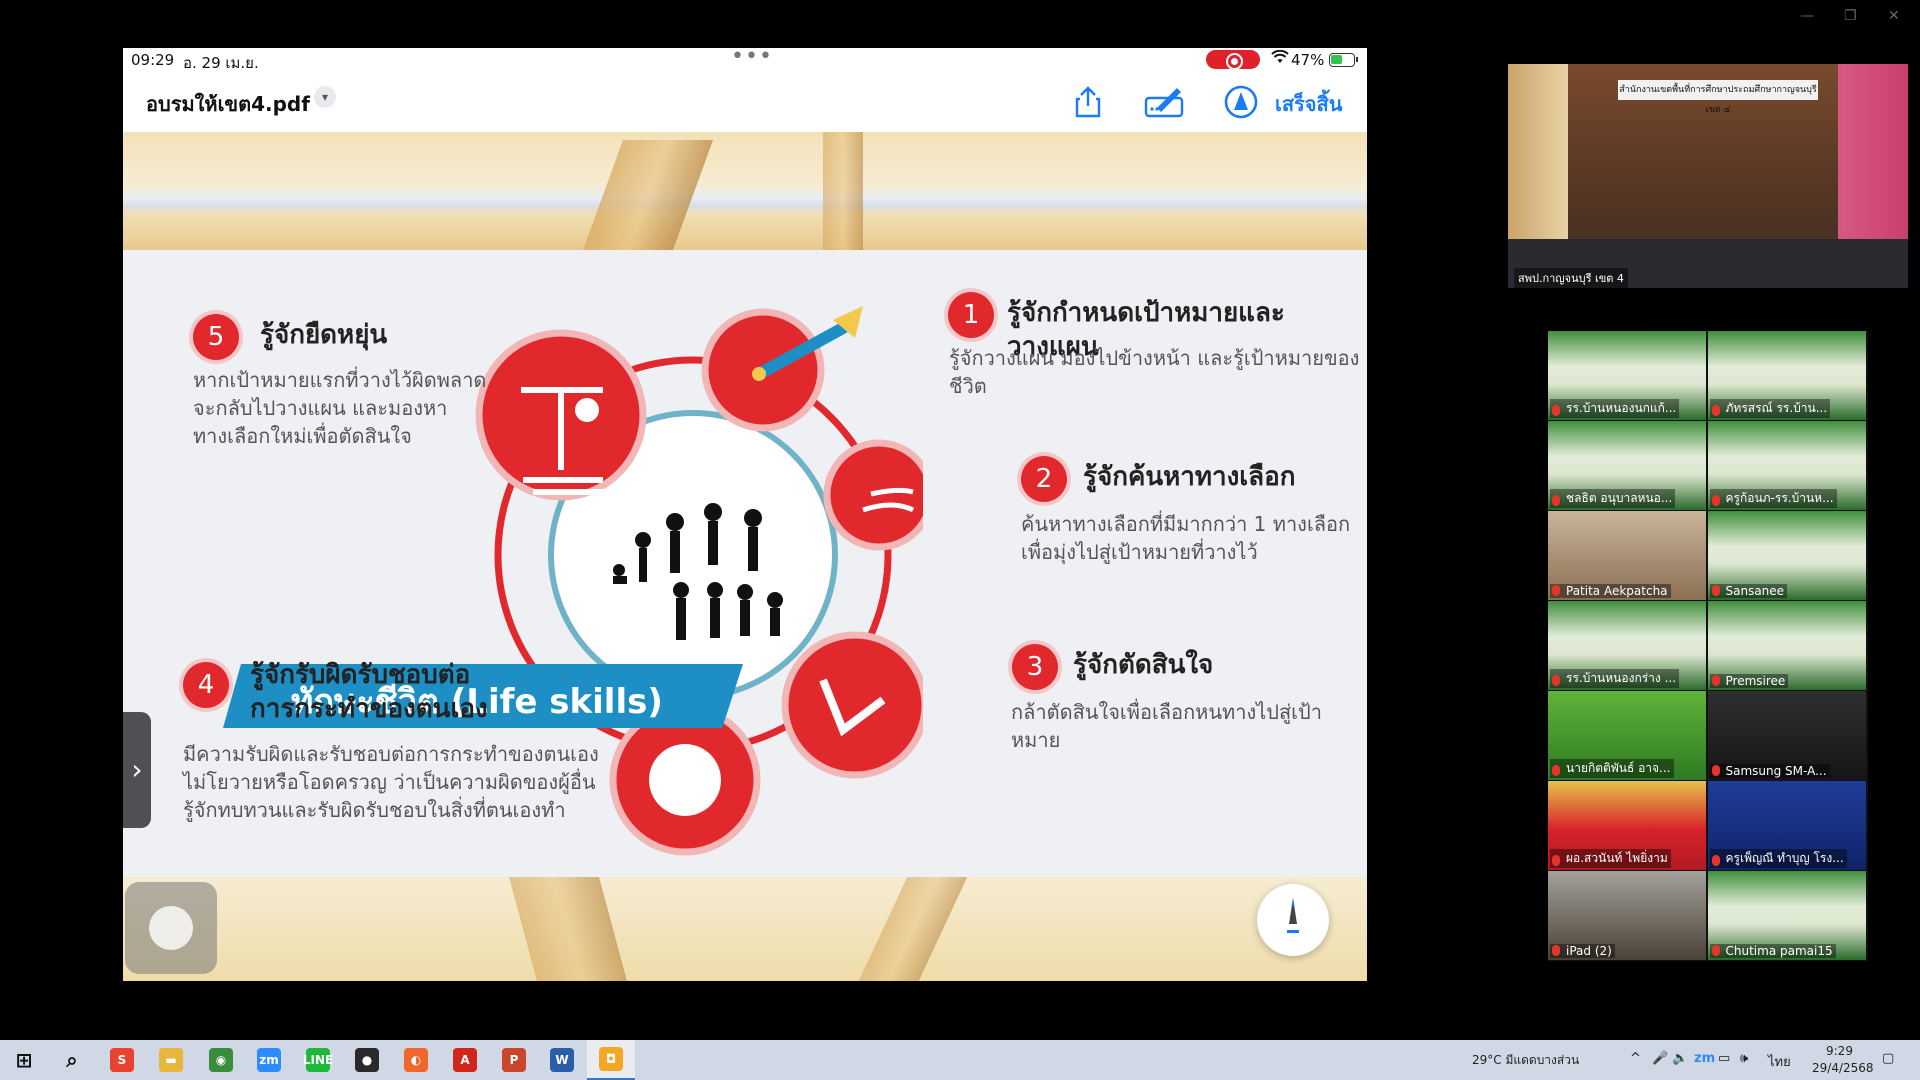 Image resolution: width=1920 pixels, height=1080 pixels. Describe the element at coordinates (1704, 1058) in the screenshot. I see `zoom-tray-icon: zm` at that location.